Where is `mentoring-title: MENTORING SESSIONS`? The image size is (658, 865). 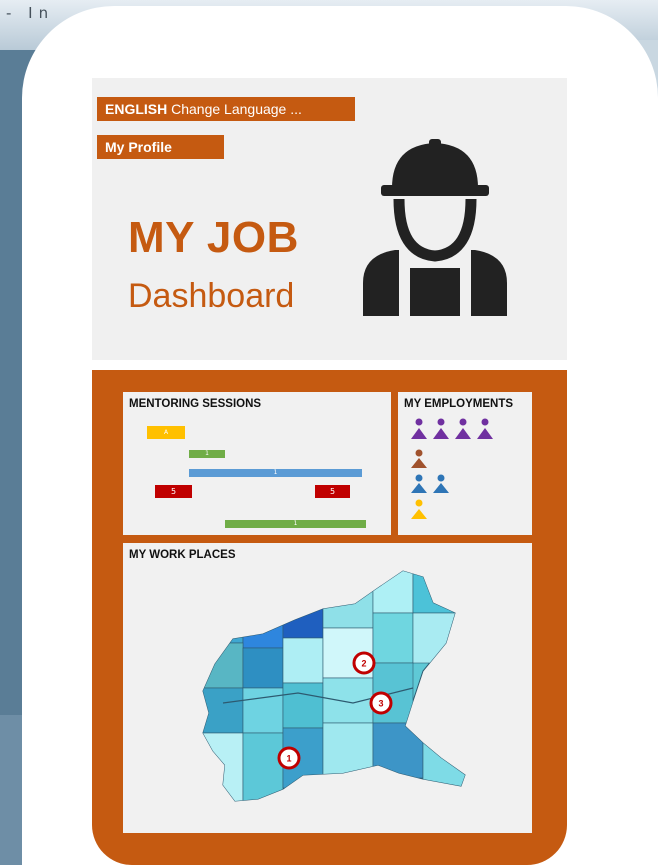 mentoring-title: MENTORING SESSIONS is located at coordinates (195, 404).